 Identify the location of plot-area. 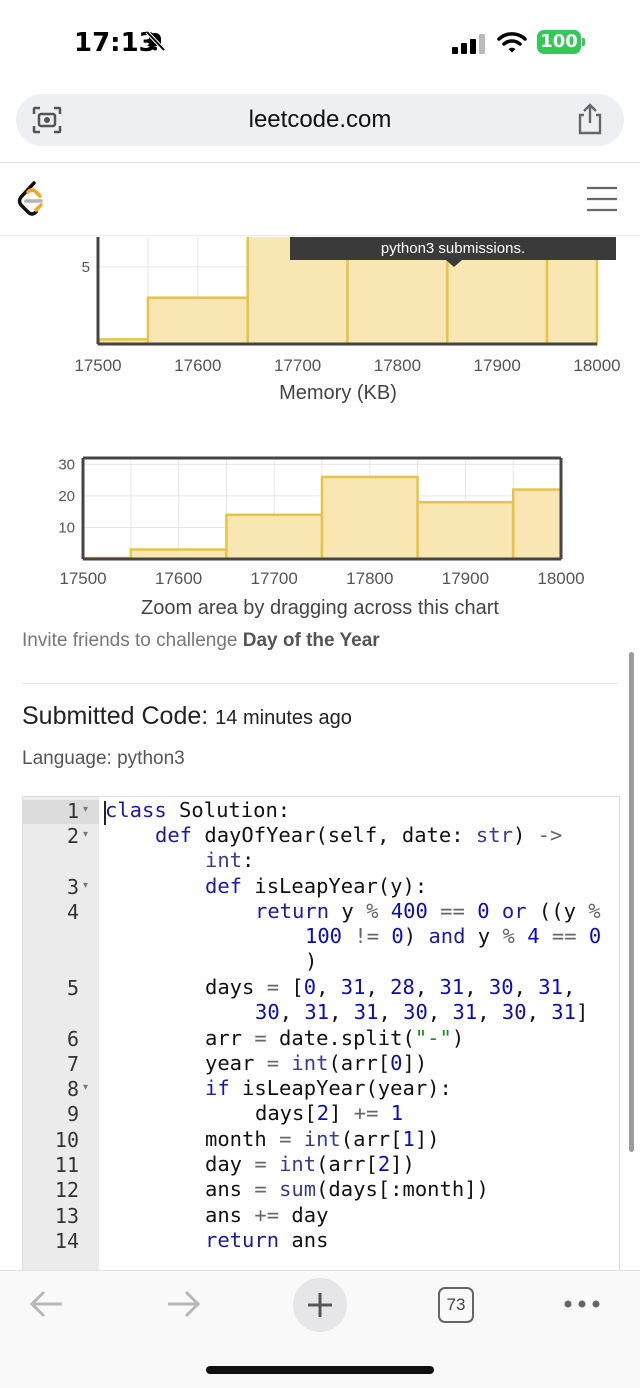
(322, 508).